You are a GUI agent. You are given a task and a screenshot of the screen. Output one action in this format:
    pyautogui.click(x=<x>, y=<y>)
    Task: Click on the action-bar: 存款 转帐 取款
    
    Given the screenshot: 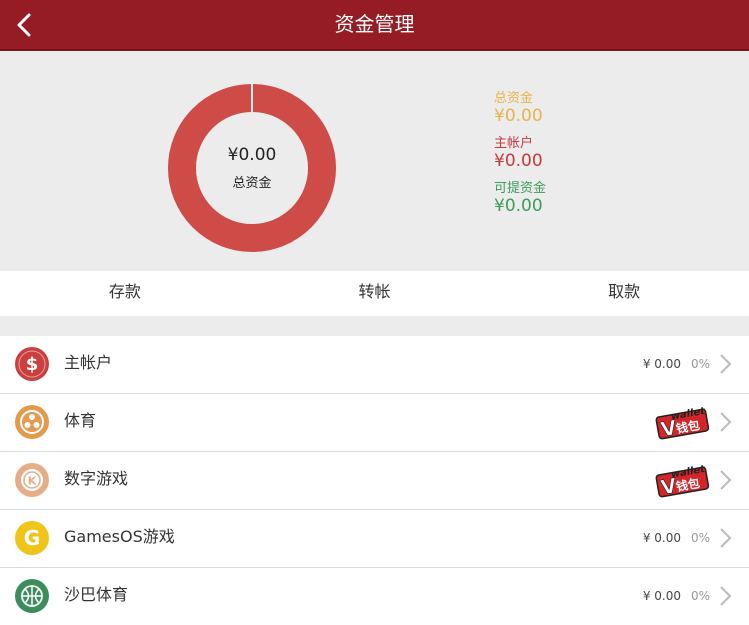 What is the action you would take?
    pyautogui.click(x=374, y=293)
    